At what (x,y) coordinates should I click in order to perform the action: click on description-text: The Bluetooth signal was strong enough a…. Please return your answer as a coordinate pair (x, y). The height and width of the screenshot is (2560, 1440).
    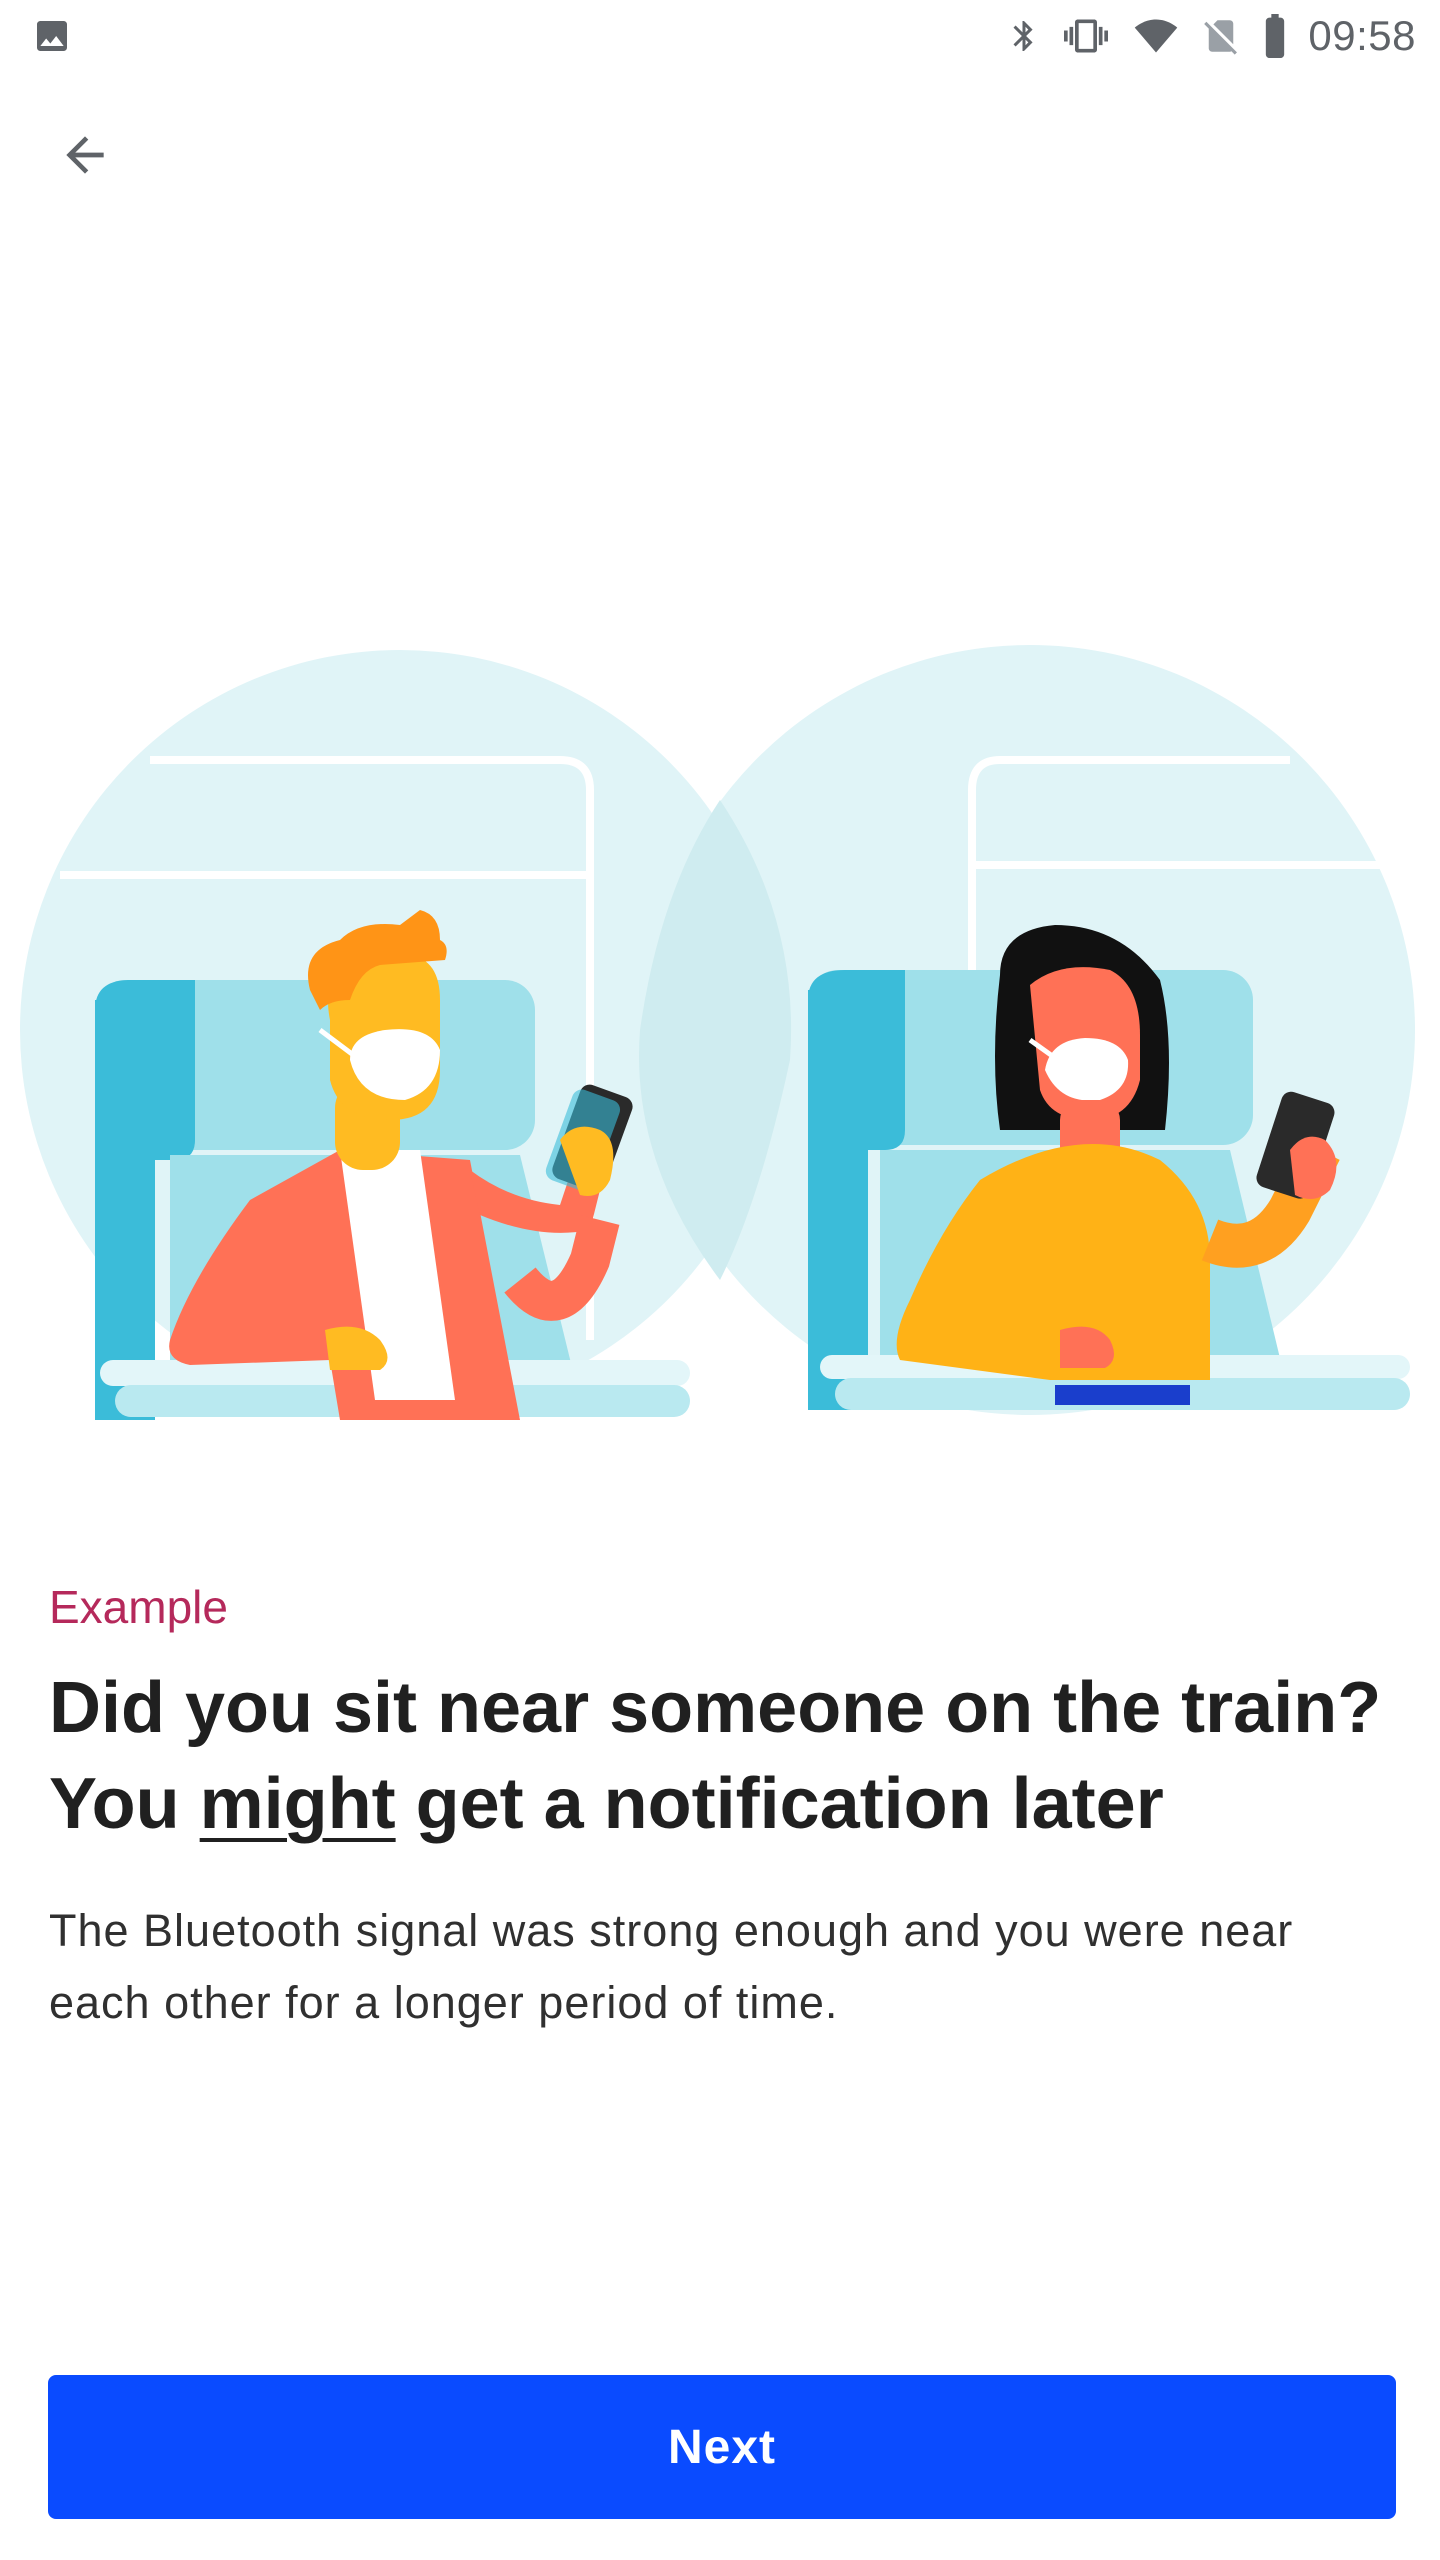
    Looking at the image, I should click on (671, 1966).